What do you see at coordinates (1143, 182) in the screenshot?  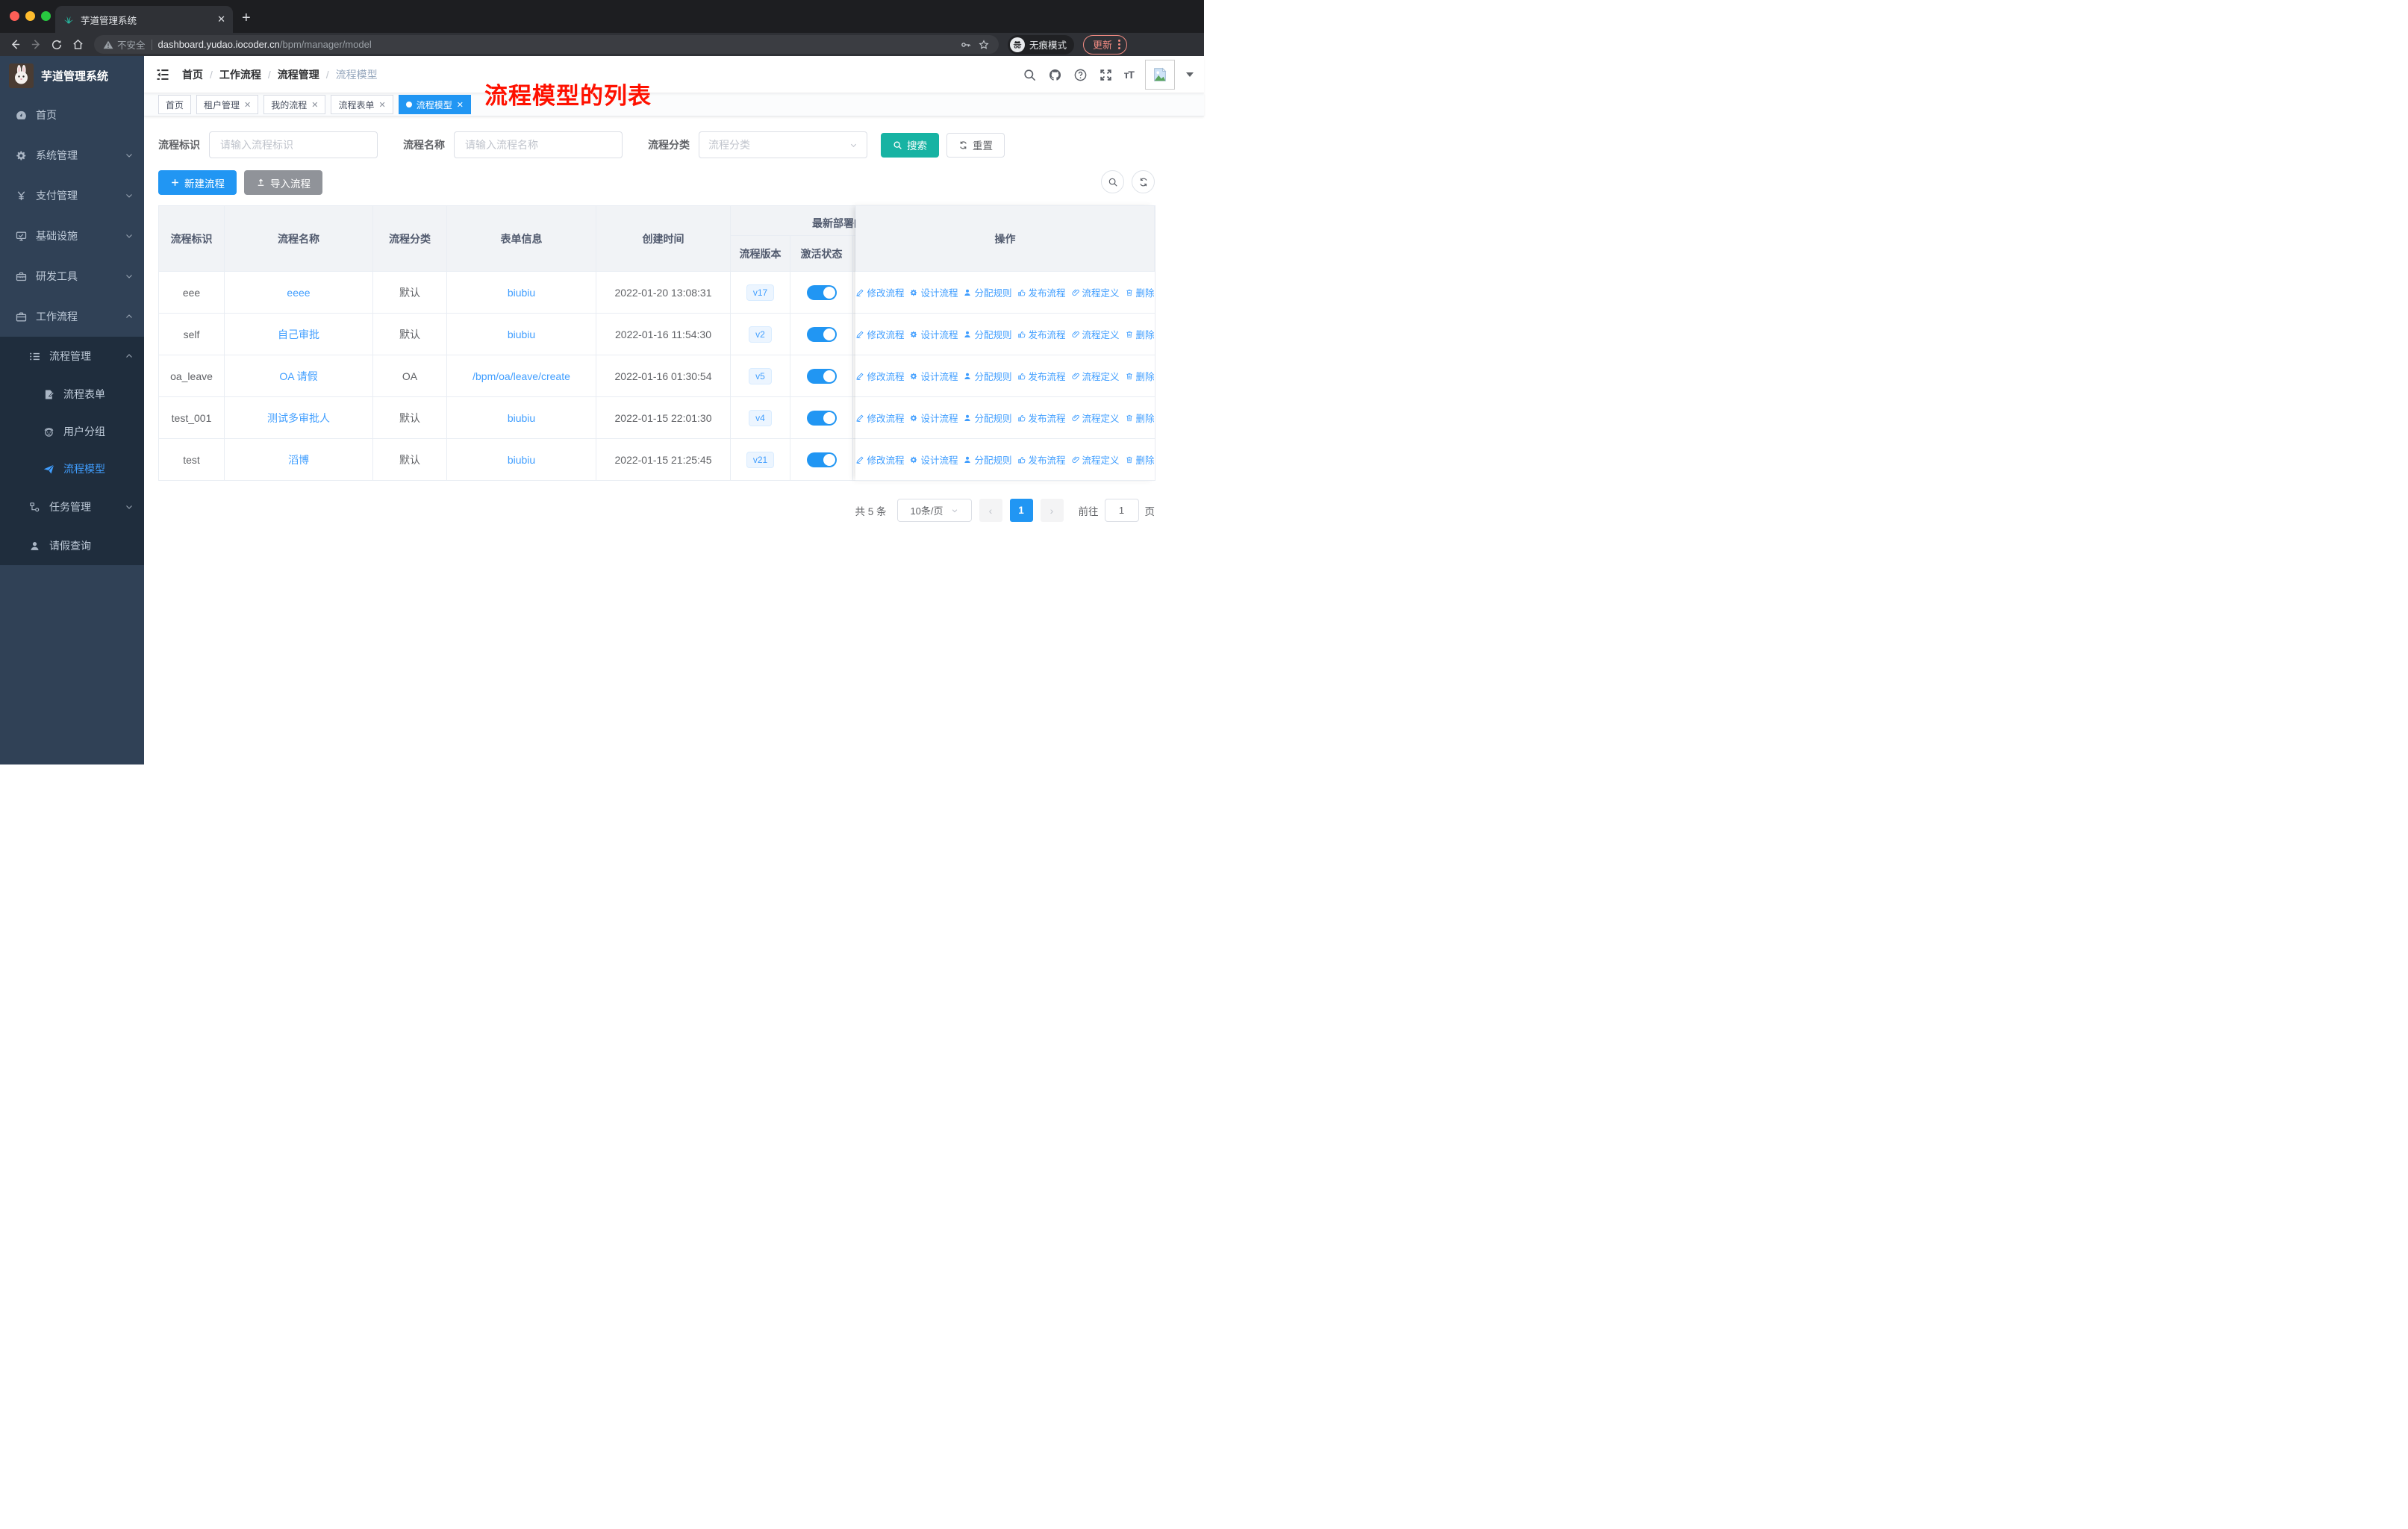 I see `refresh-table-button` at bounding box center [1143, 182].